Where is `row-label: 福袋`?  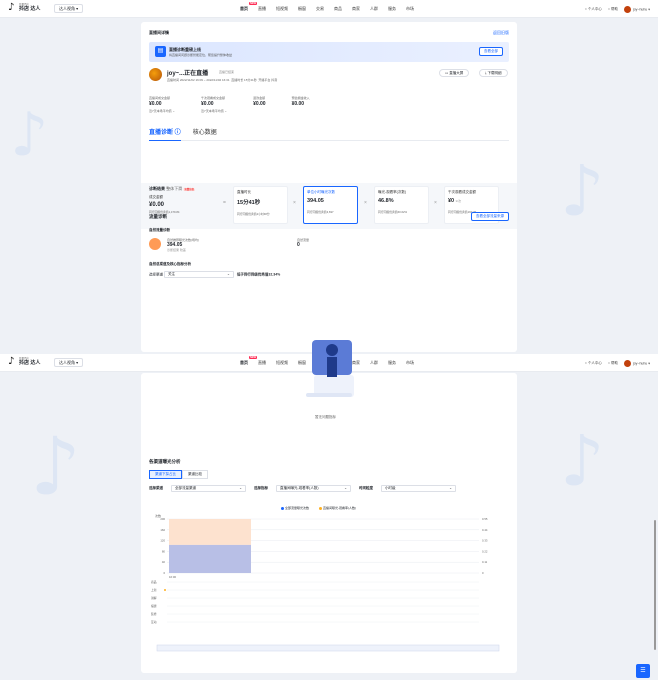 row-label: 福袋 is located at coordinates (154, 606).